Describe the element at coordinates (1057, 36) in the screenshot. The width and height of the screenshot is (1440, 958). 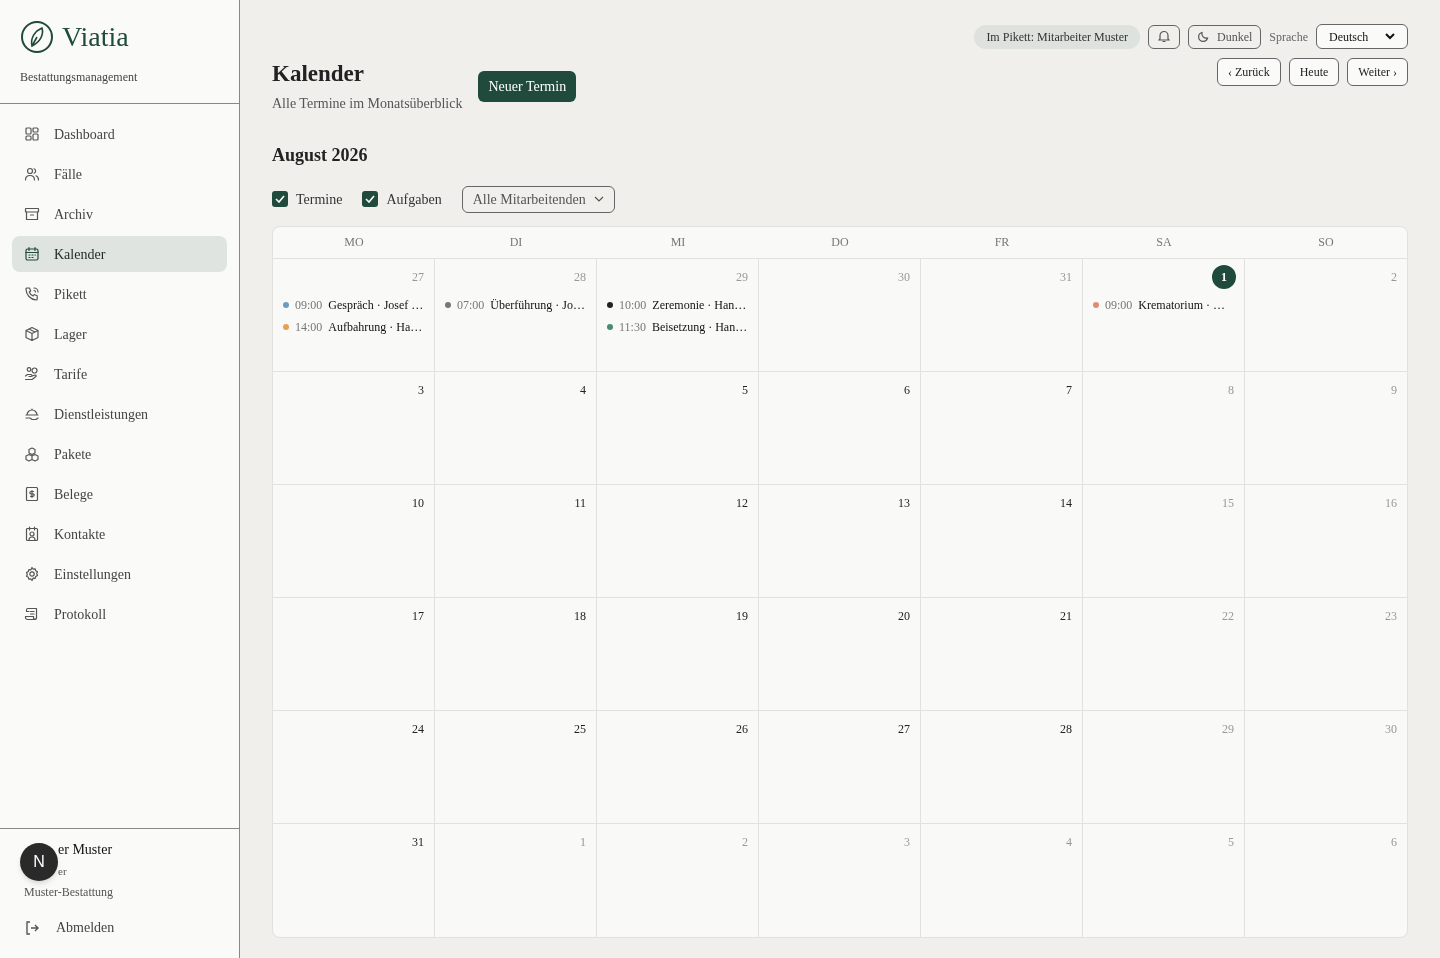
I see `on-call-badge: Im Pikett: Mitarbeiter Muster` at that location.